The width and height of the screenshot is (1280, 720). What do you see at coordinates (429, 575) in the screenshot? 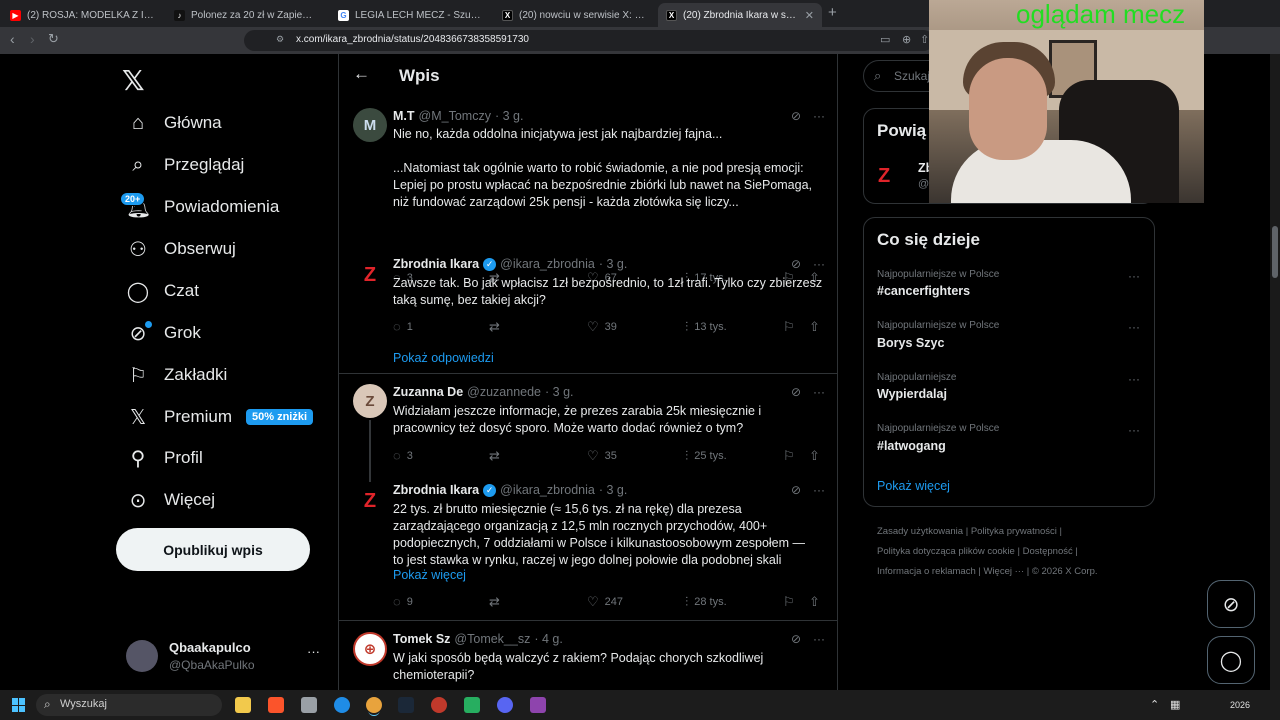
I see `show-more-link: Pokaż więcej` at bounding box center [429, 575].